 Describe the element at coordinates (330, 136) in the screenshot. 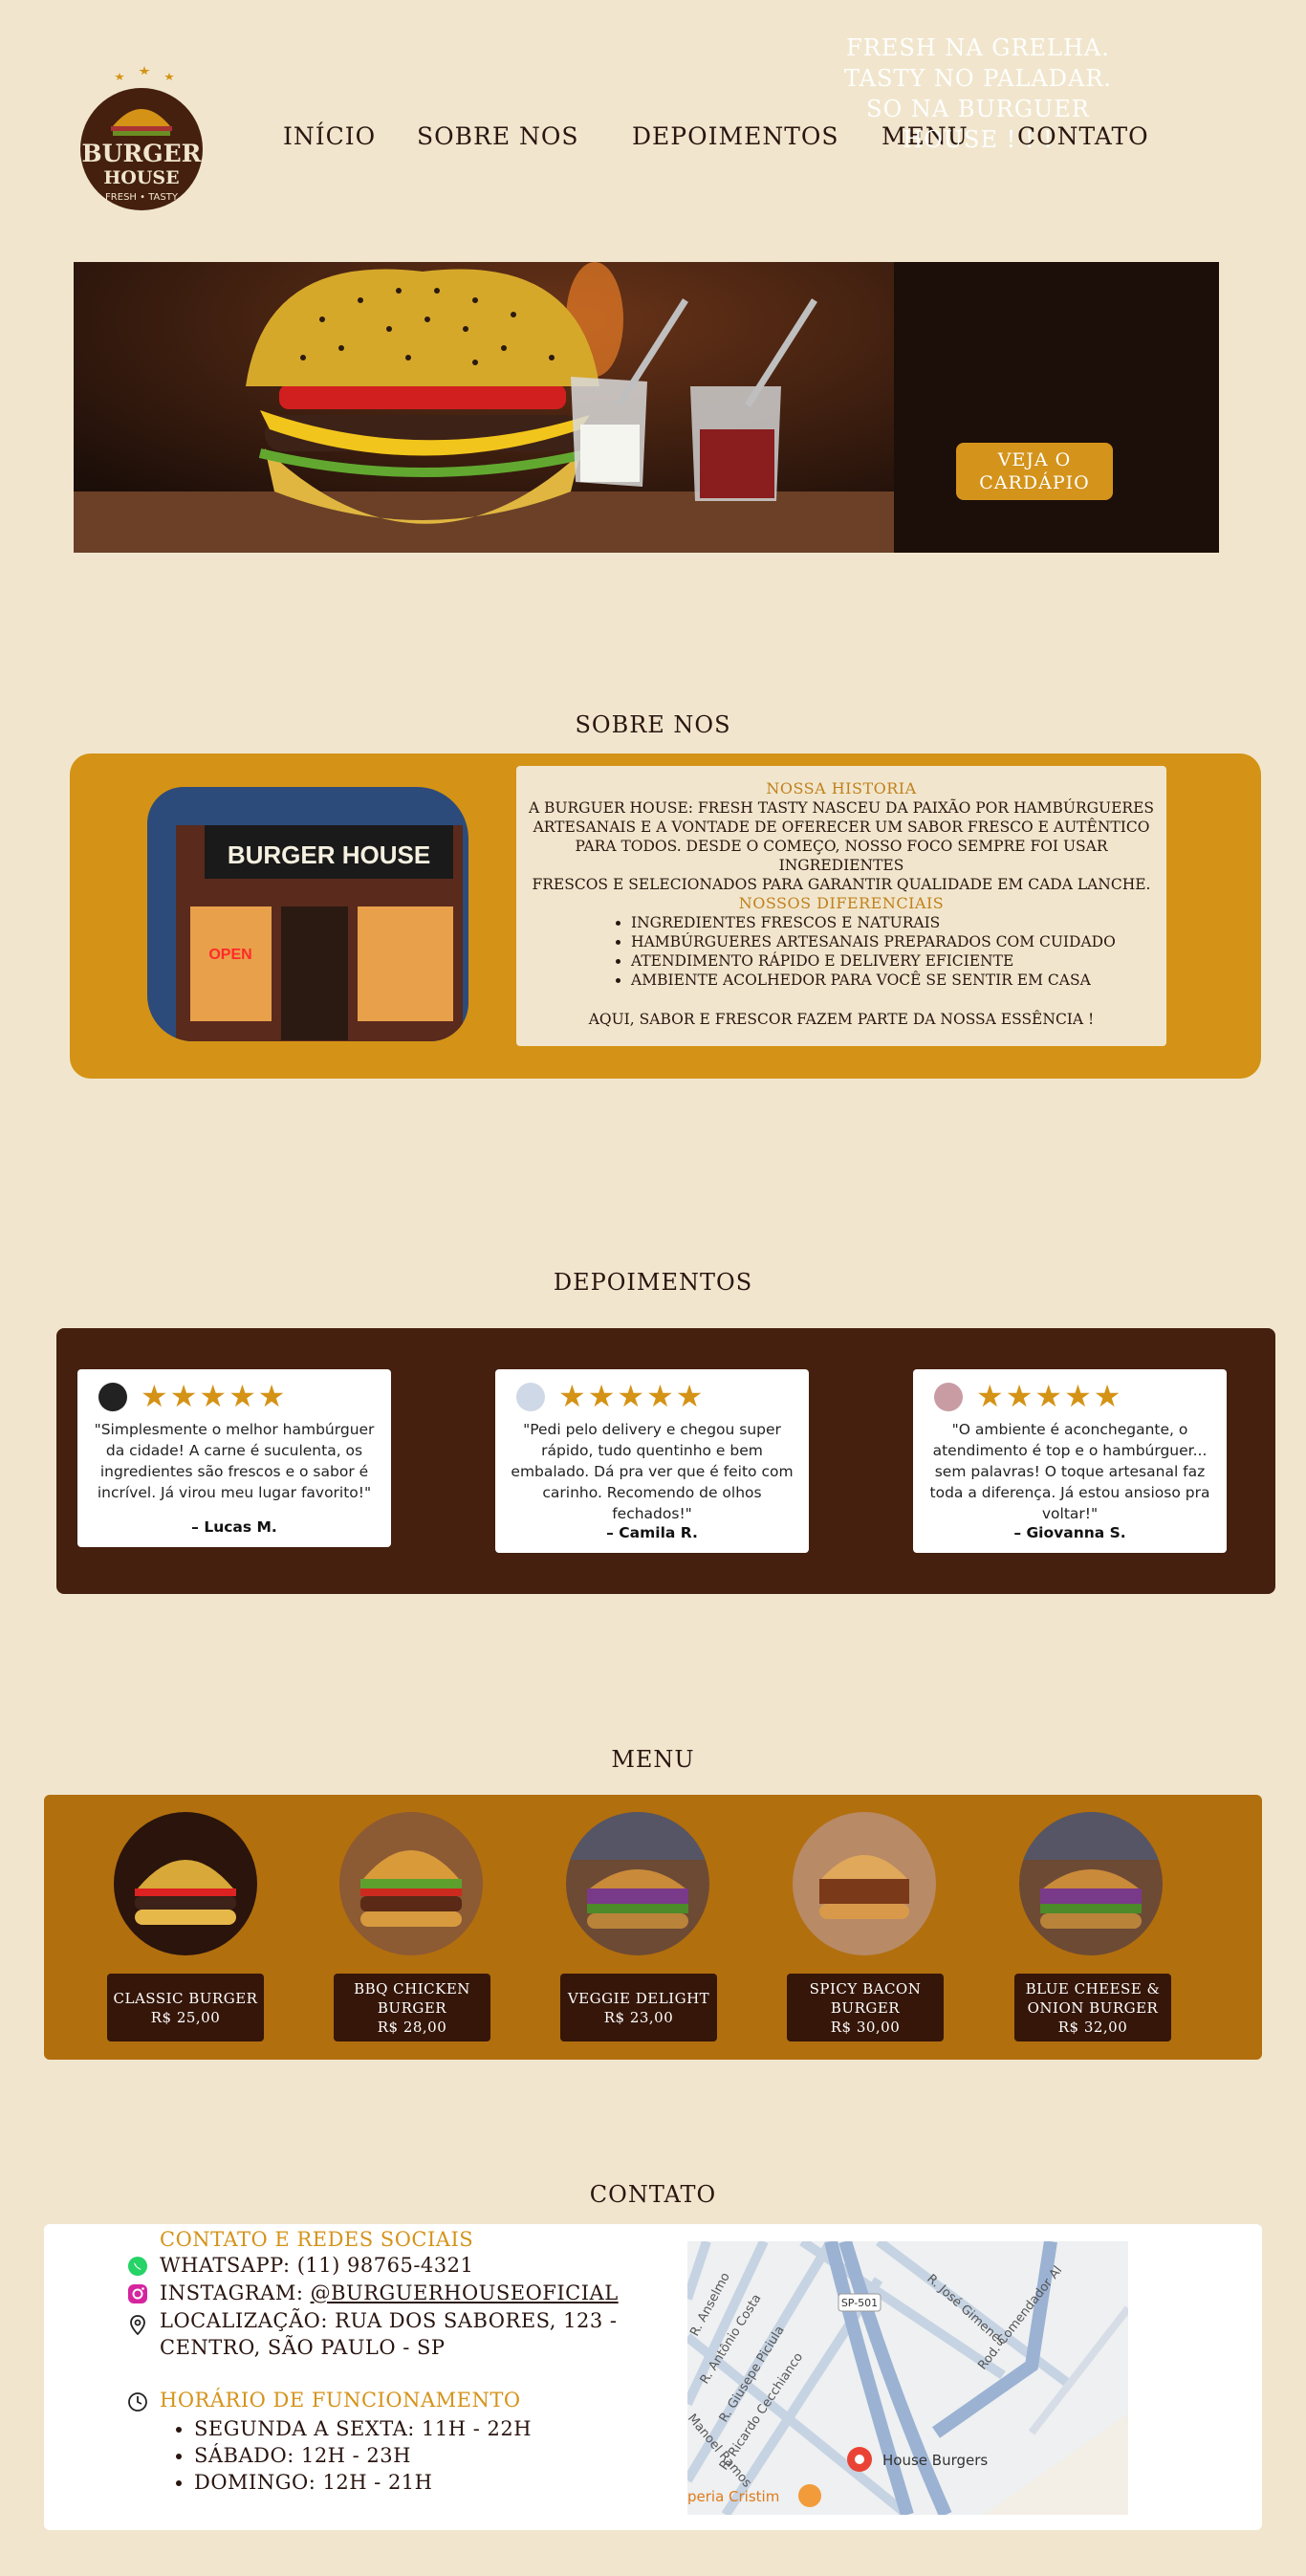

I see `nav-inicio: INÍCIO` at that location.